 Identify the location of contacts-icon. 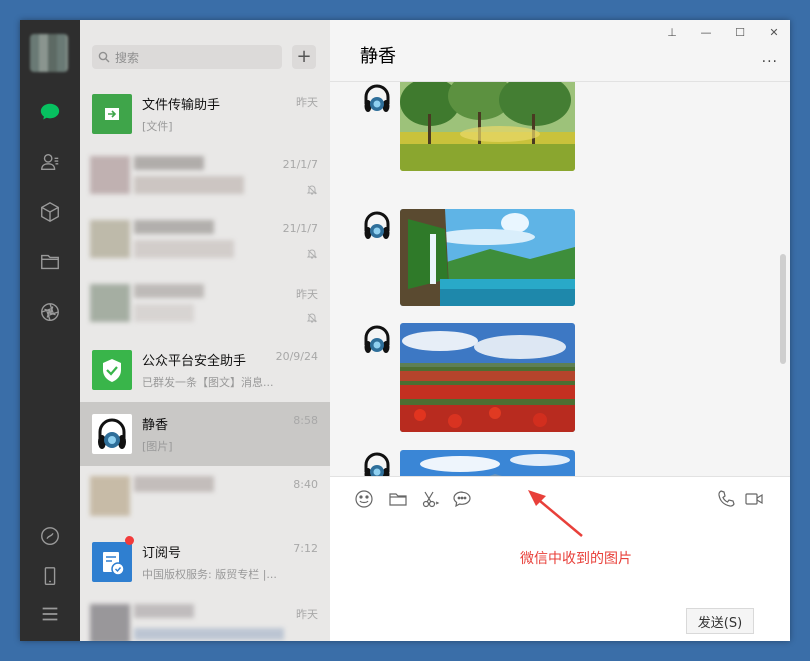
(50, 162).